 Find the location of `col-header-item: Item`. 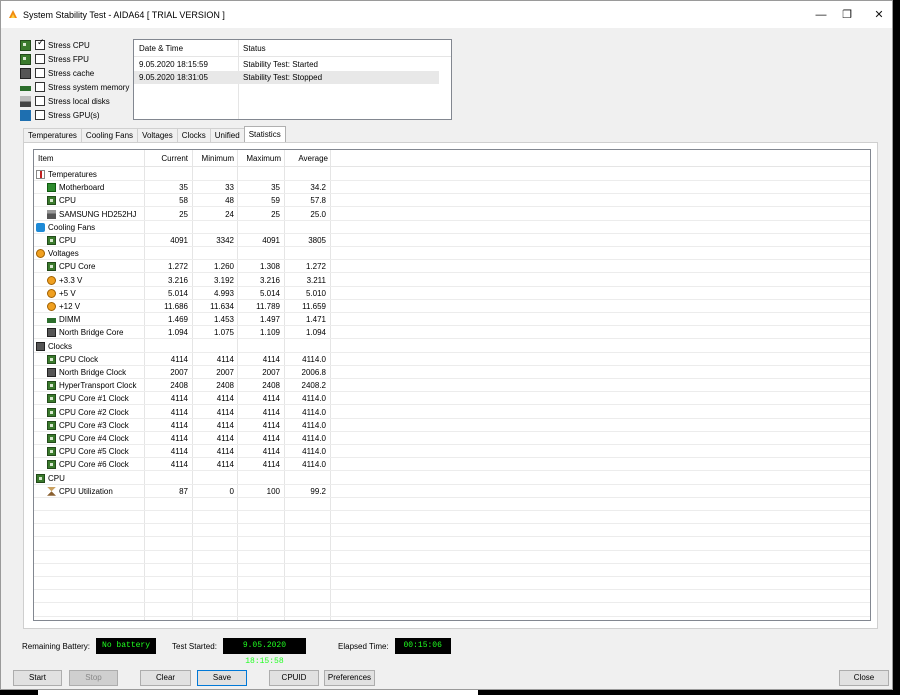

col-header-item: Item is located at coordinates (46, 158).